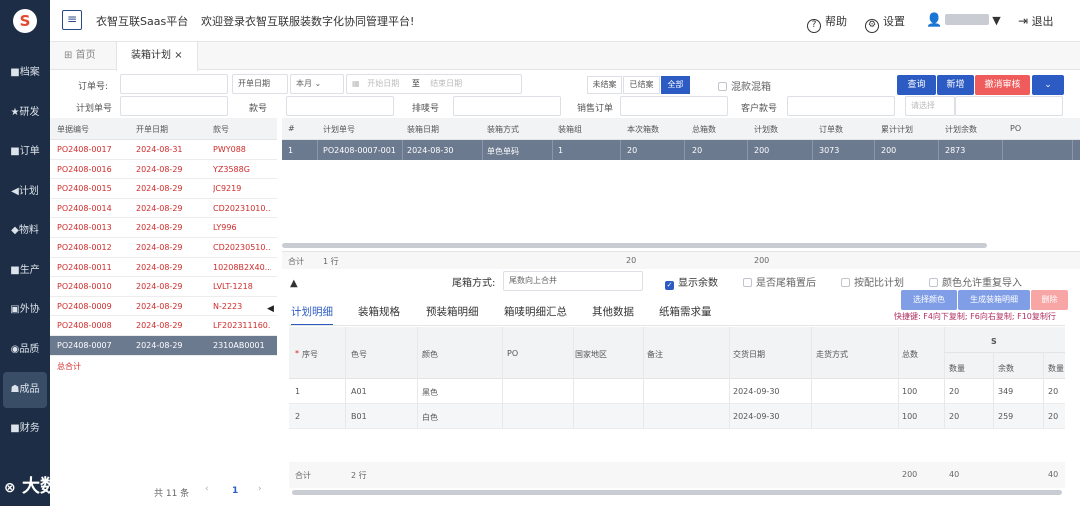 The width and height of the screenshot is (1080, 506). Describe the element at coordinates (513, 353) in the screenshot. I see `header-cell: PO` at that location.